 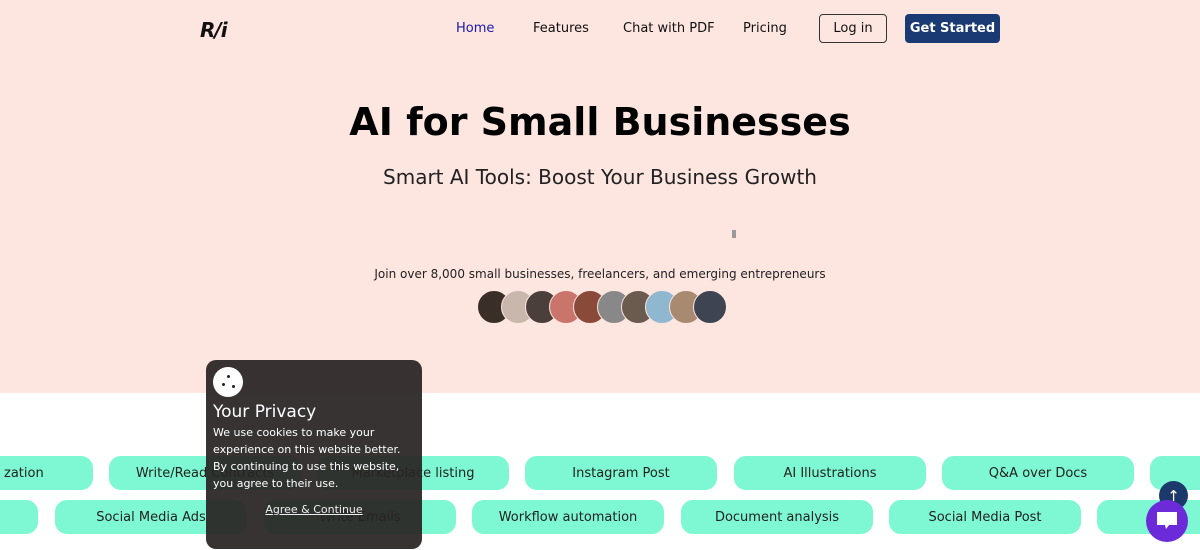 I want to click on cookie-title: Your Privacy, so click(x=265, y=412).